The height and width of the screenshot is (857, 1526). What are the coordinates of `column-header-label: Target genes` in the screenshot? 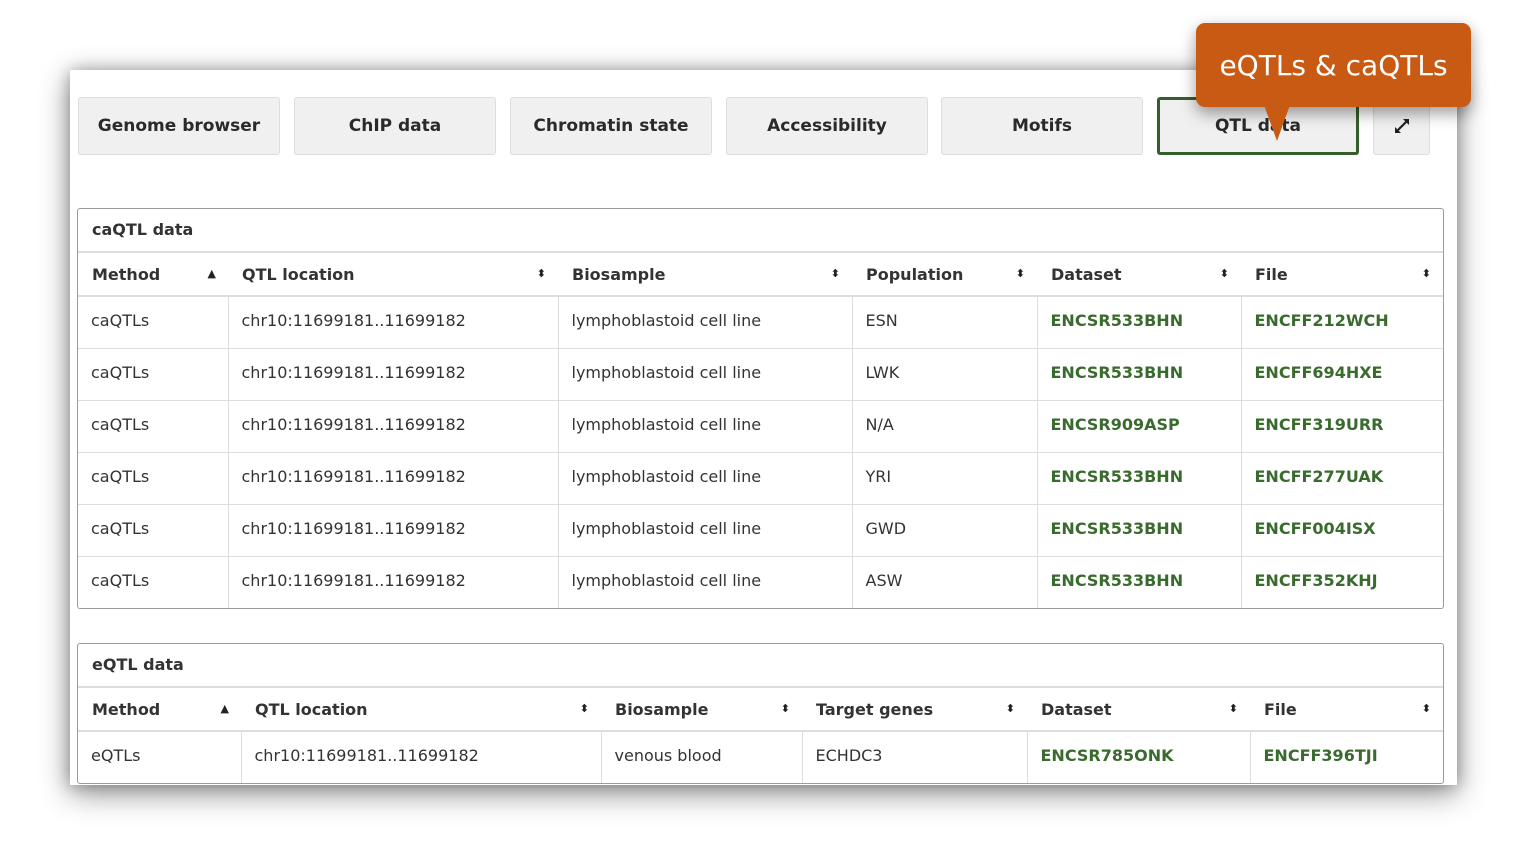 It's located at (875, 709).